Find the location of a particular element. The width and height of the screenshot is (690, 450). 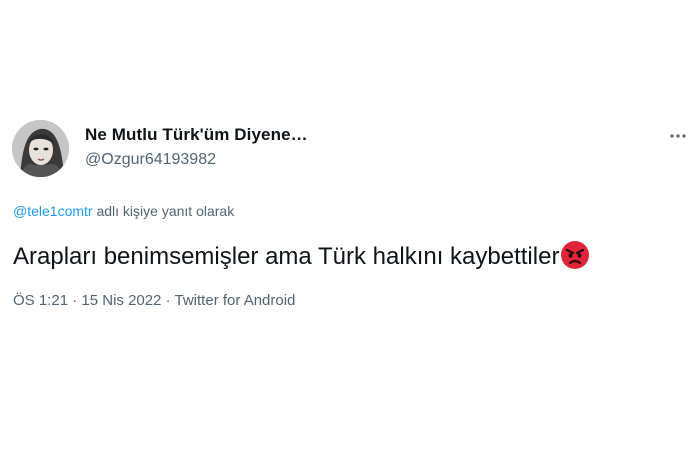

reply-mention-link: @tele1comtr is located at coordinates (53, 211).